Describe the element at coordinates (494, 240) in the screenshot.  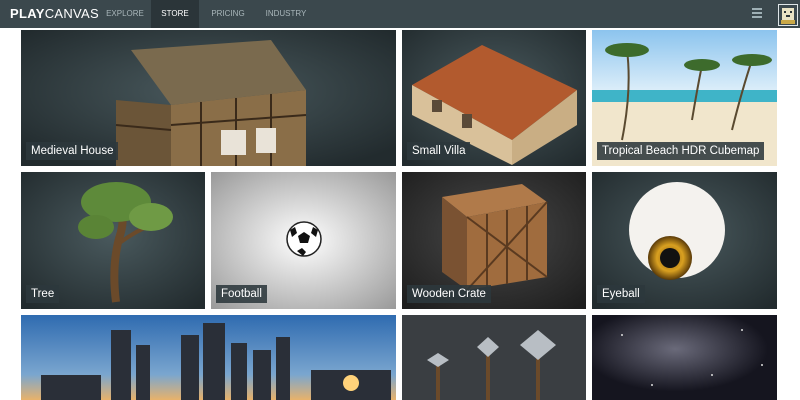
I see `asset-card-wooden-crate: Wooden Crate` at that location.